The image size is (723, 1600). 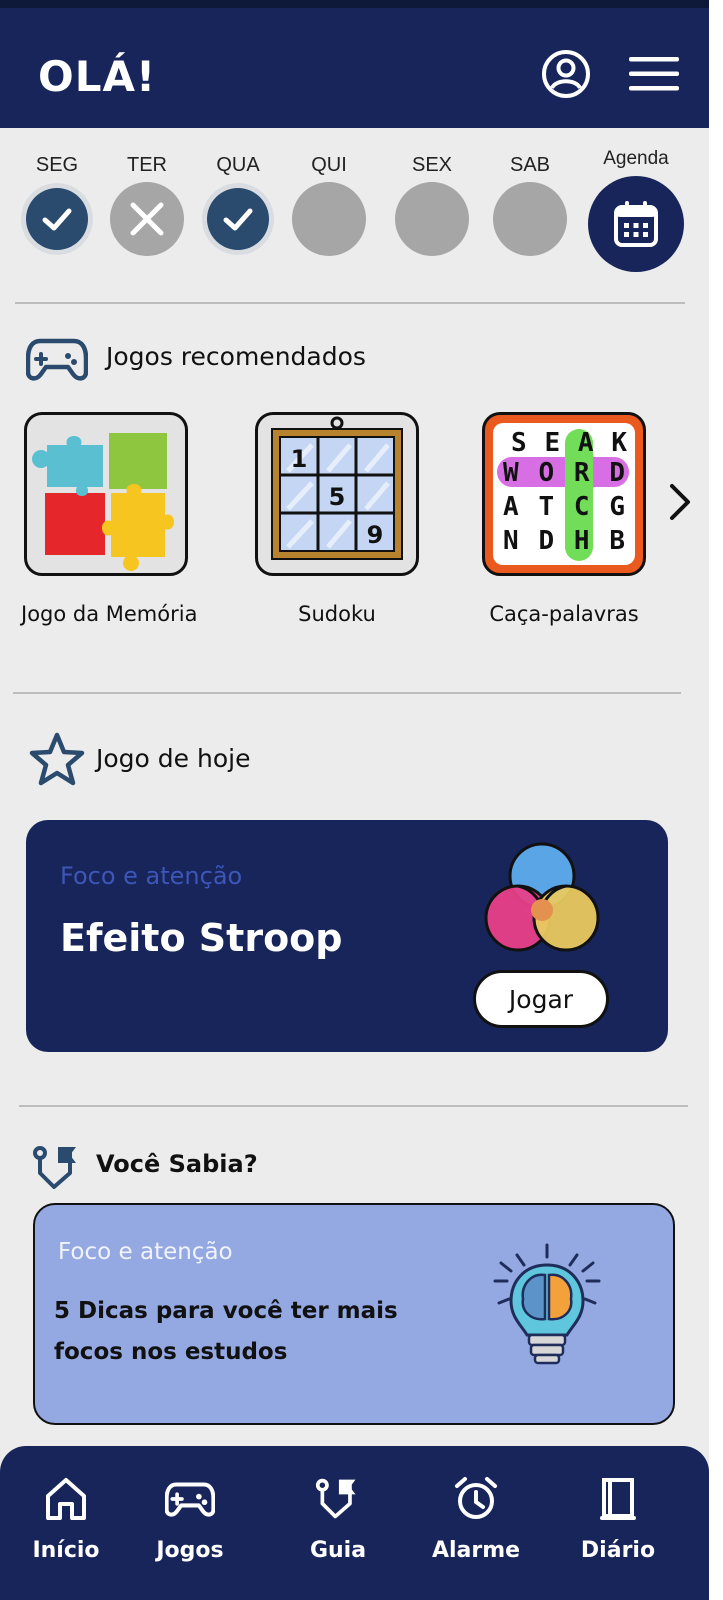 I want to click on profile-button, so click(x=566, y=74).